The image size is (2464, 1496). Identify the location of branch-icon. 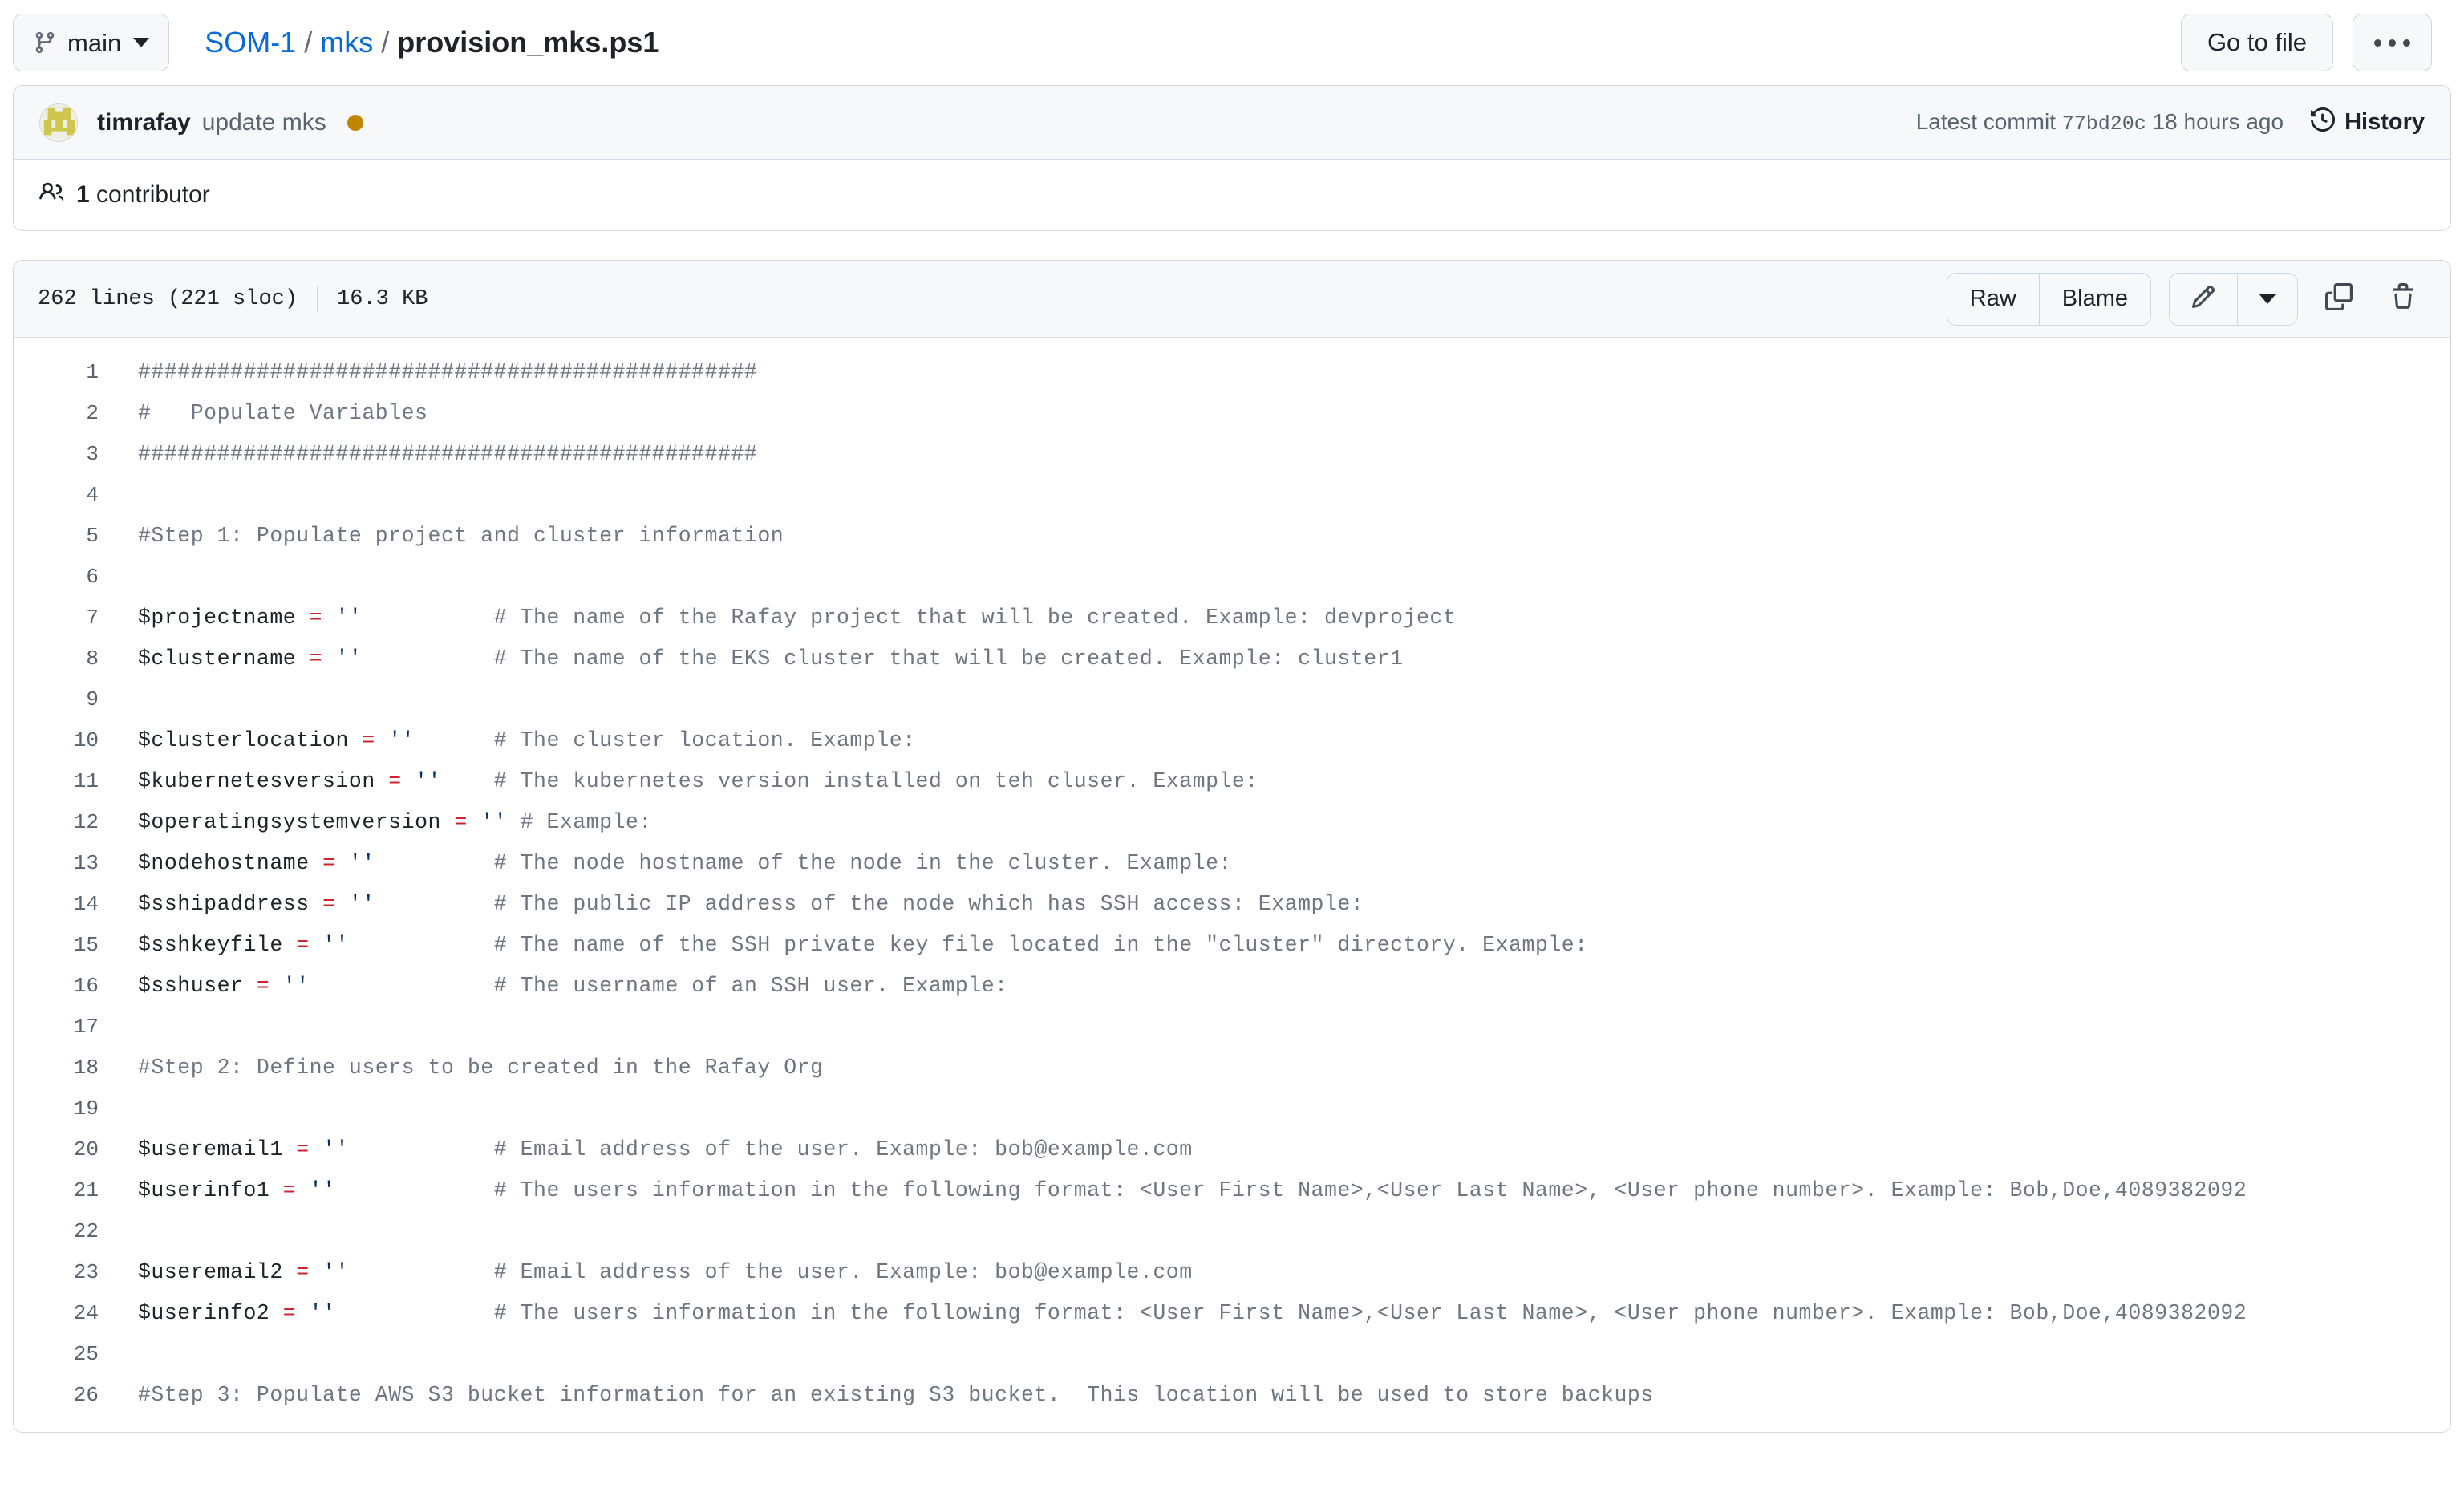
(45, 42).